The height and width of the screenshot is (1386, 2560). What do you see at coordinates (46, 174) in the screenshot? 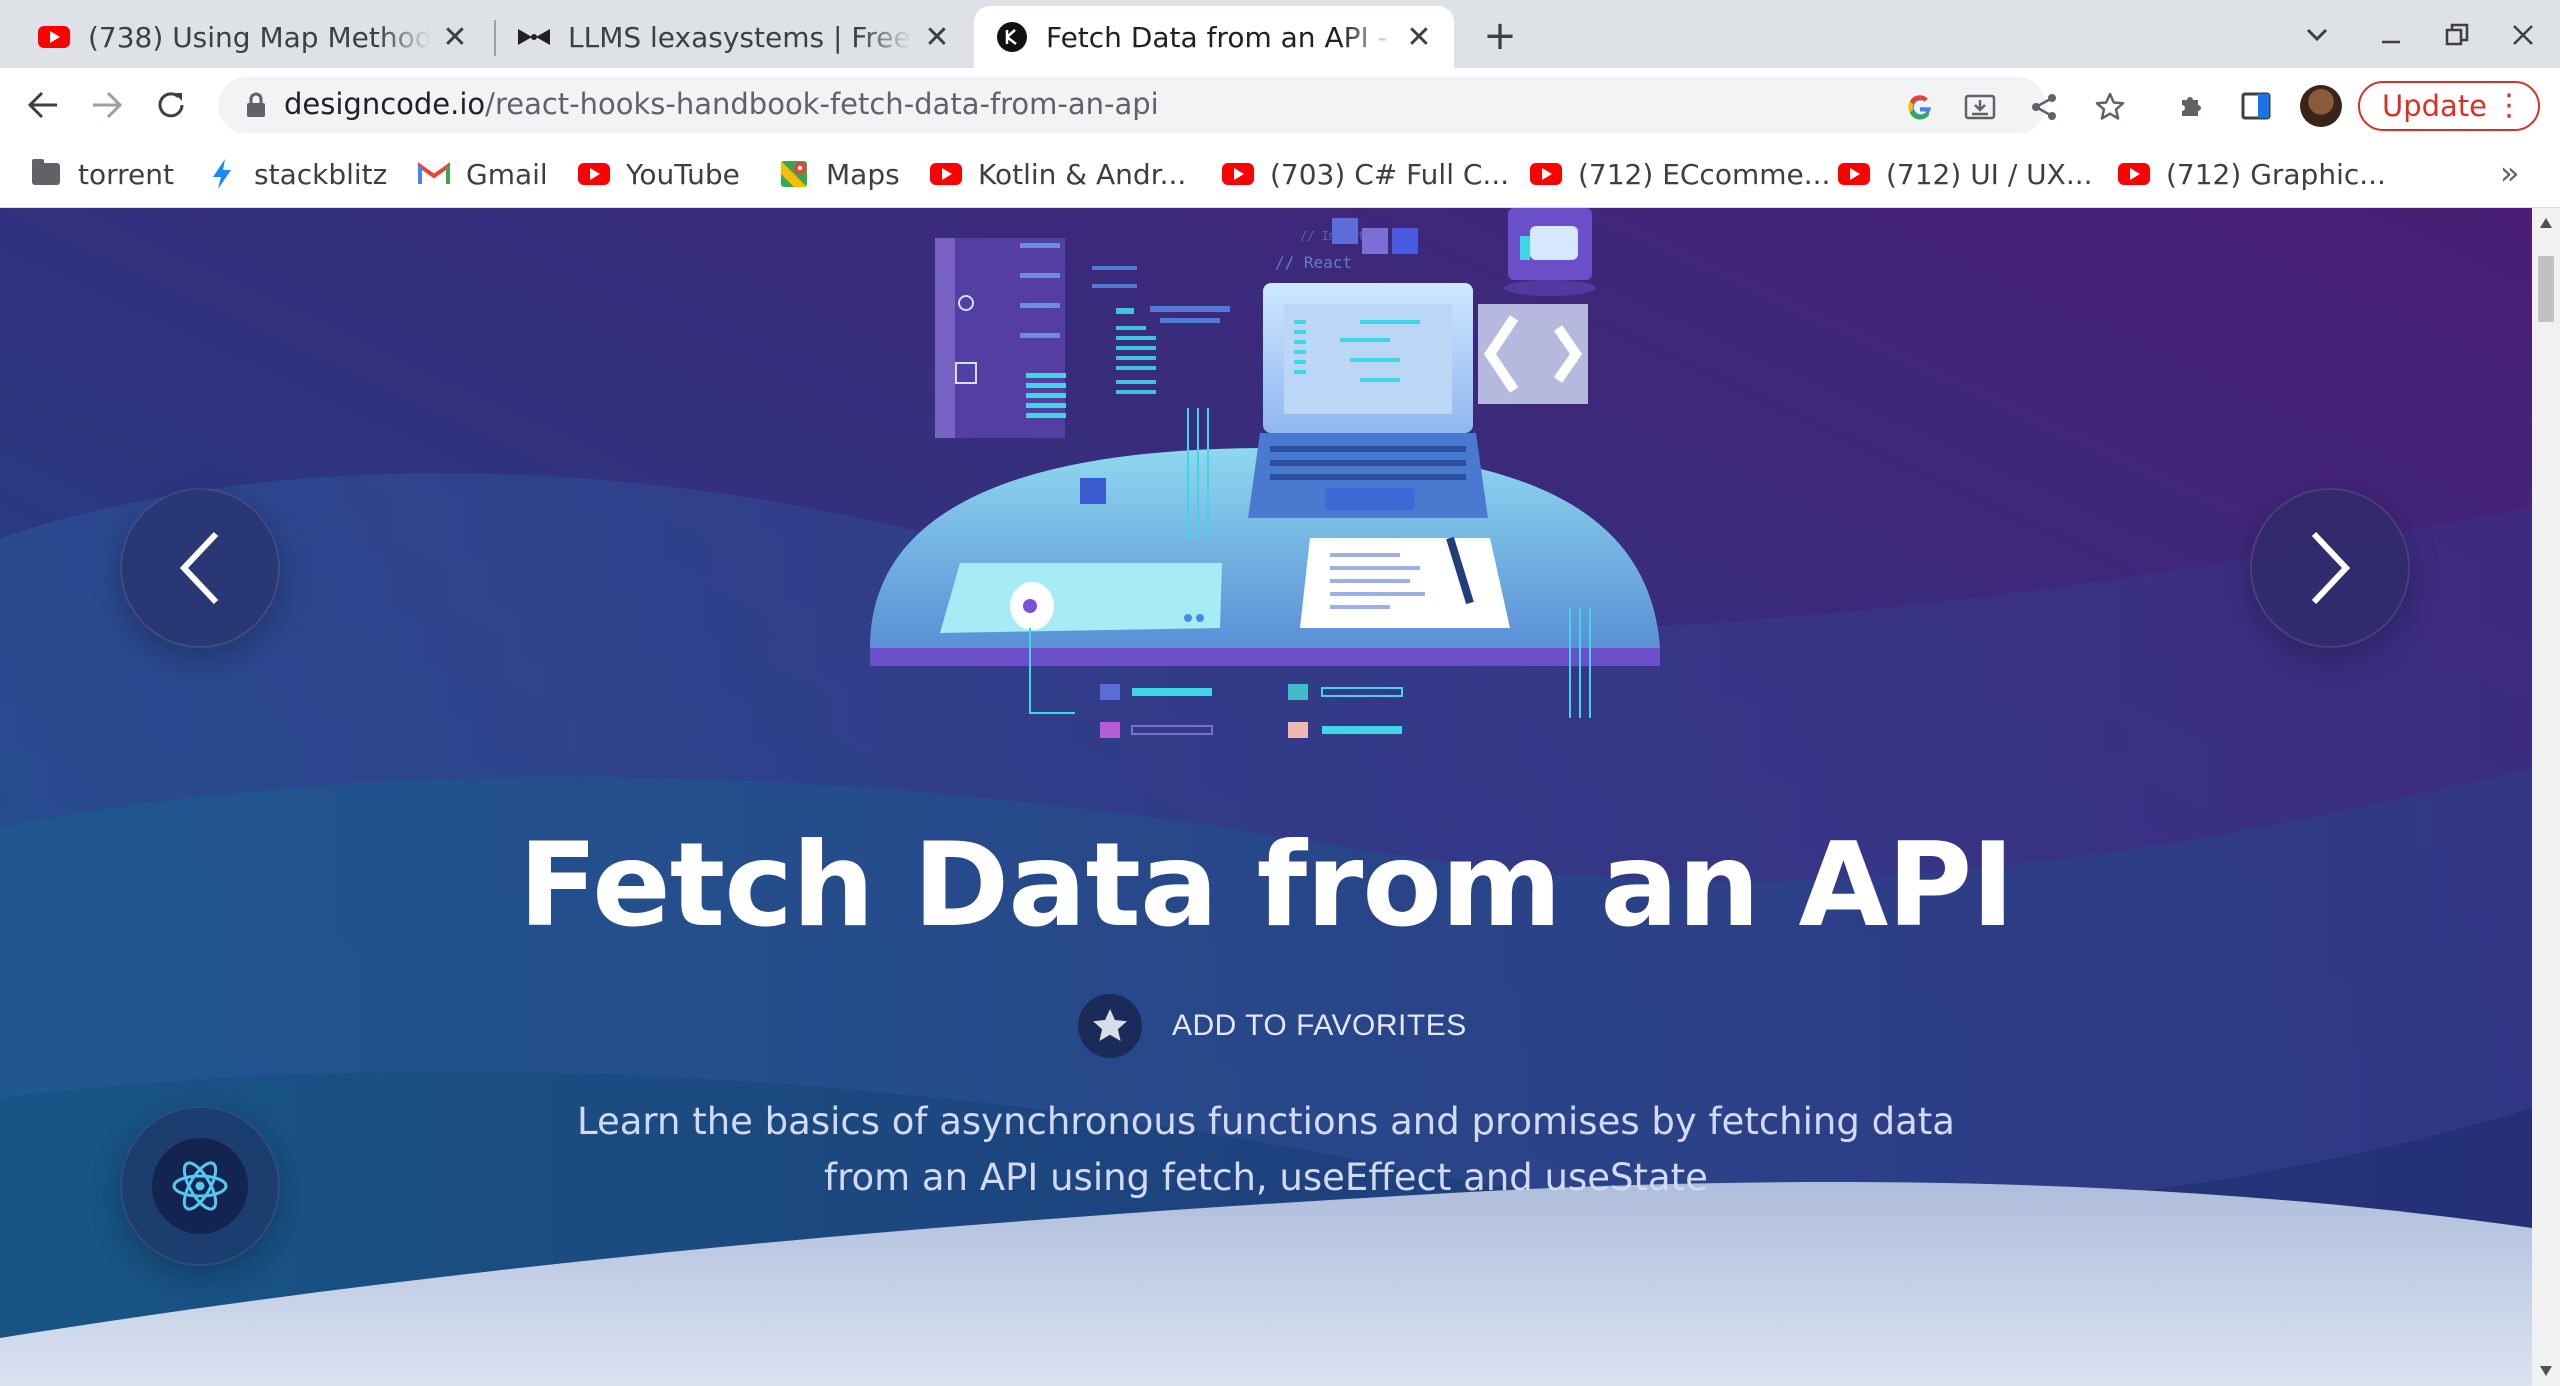
I see `folder-icon` at bounding box center [46, 174].